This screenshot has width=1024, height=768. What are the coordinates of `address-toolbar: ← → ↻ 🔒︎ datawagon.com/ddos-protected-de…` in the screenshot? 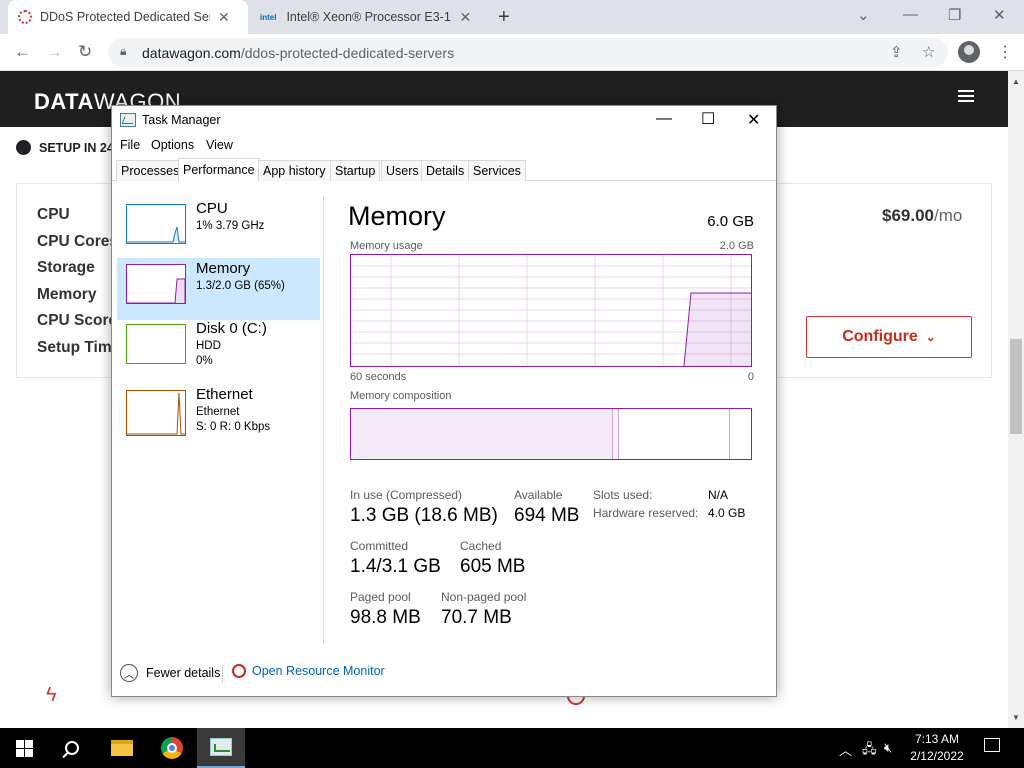 It's located at (512, 52).